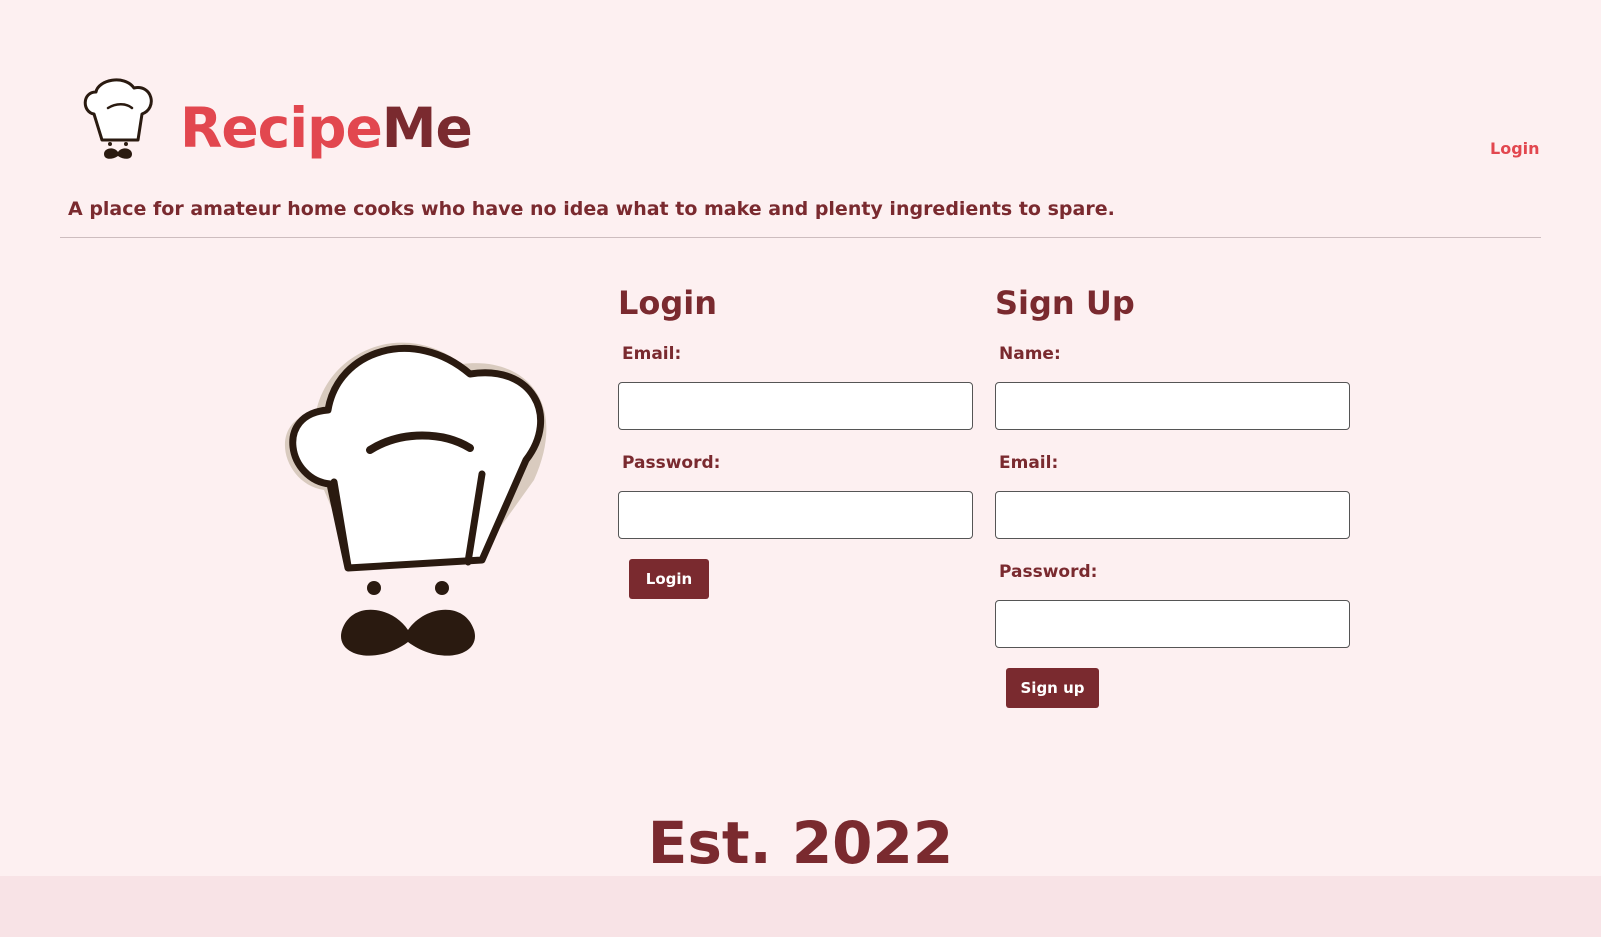 This screenshot has width=1601, height=937. Describe the element at coordinates (671, 463) in the screenshot. I see `login-password-label: Password:` at that location.